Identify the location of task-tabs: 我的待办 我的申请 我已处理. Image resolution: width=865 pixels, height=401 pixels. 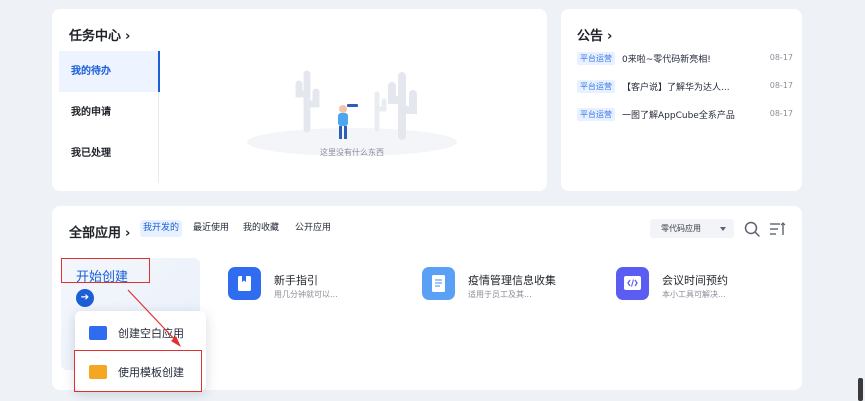
(109, 117).